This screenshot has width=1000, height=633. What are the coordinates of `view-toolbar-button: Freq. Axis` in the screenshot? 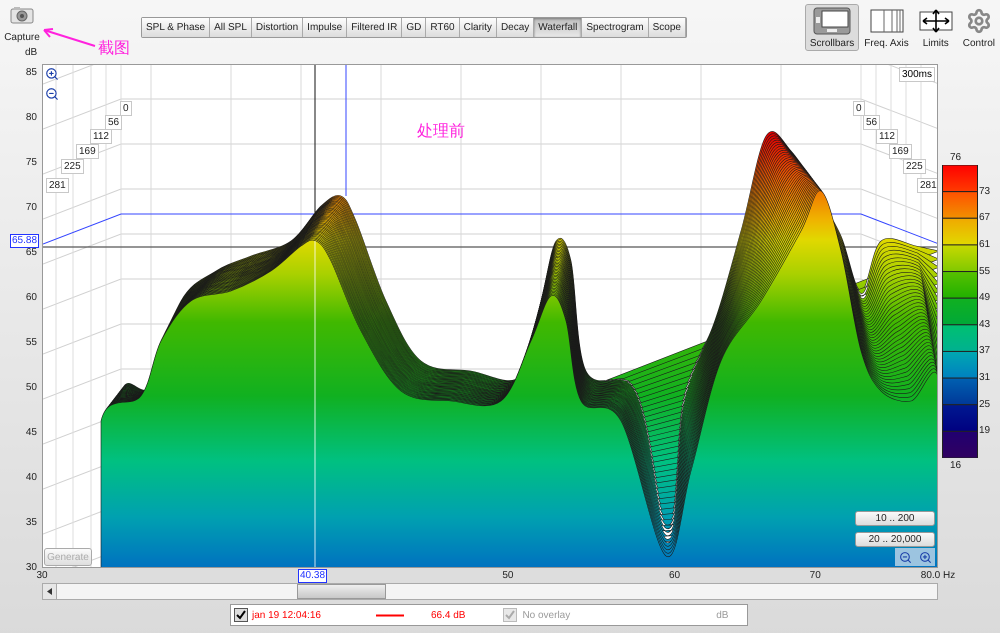 It's located at (886, 27).